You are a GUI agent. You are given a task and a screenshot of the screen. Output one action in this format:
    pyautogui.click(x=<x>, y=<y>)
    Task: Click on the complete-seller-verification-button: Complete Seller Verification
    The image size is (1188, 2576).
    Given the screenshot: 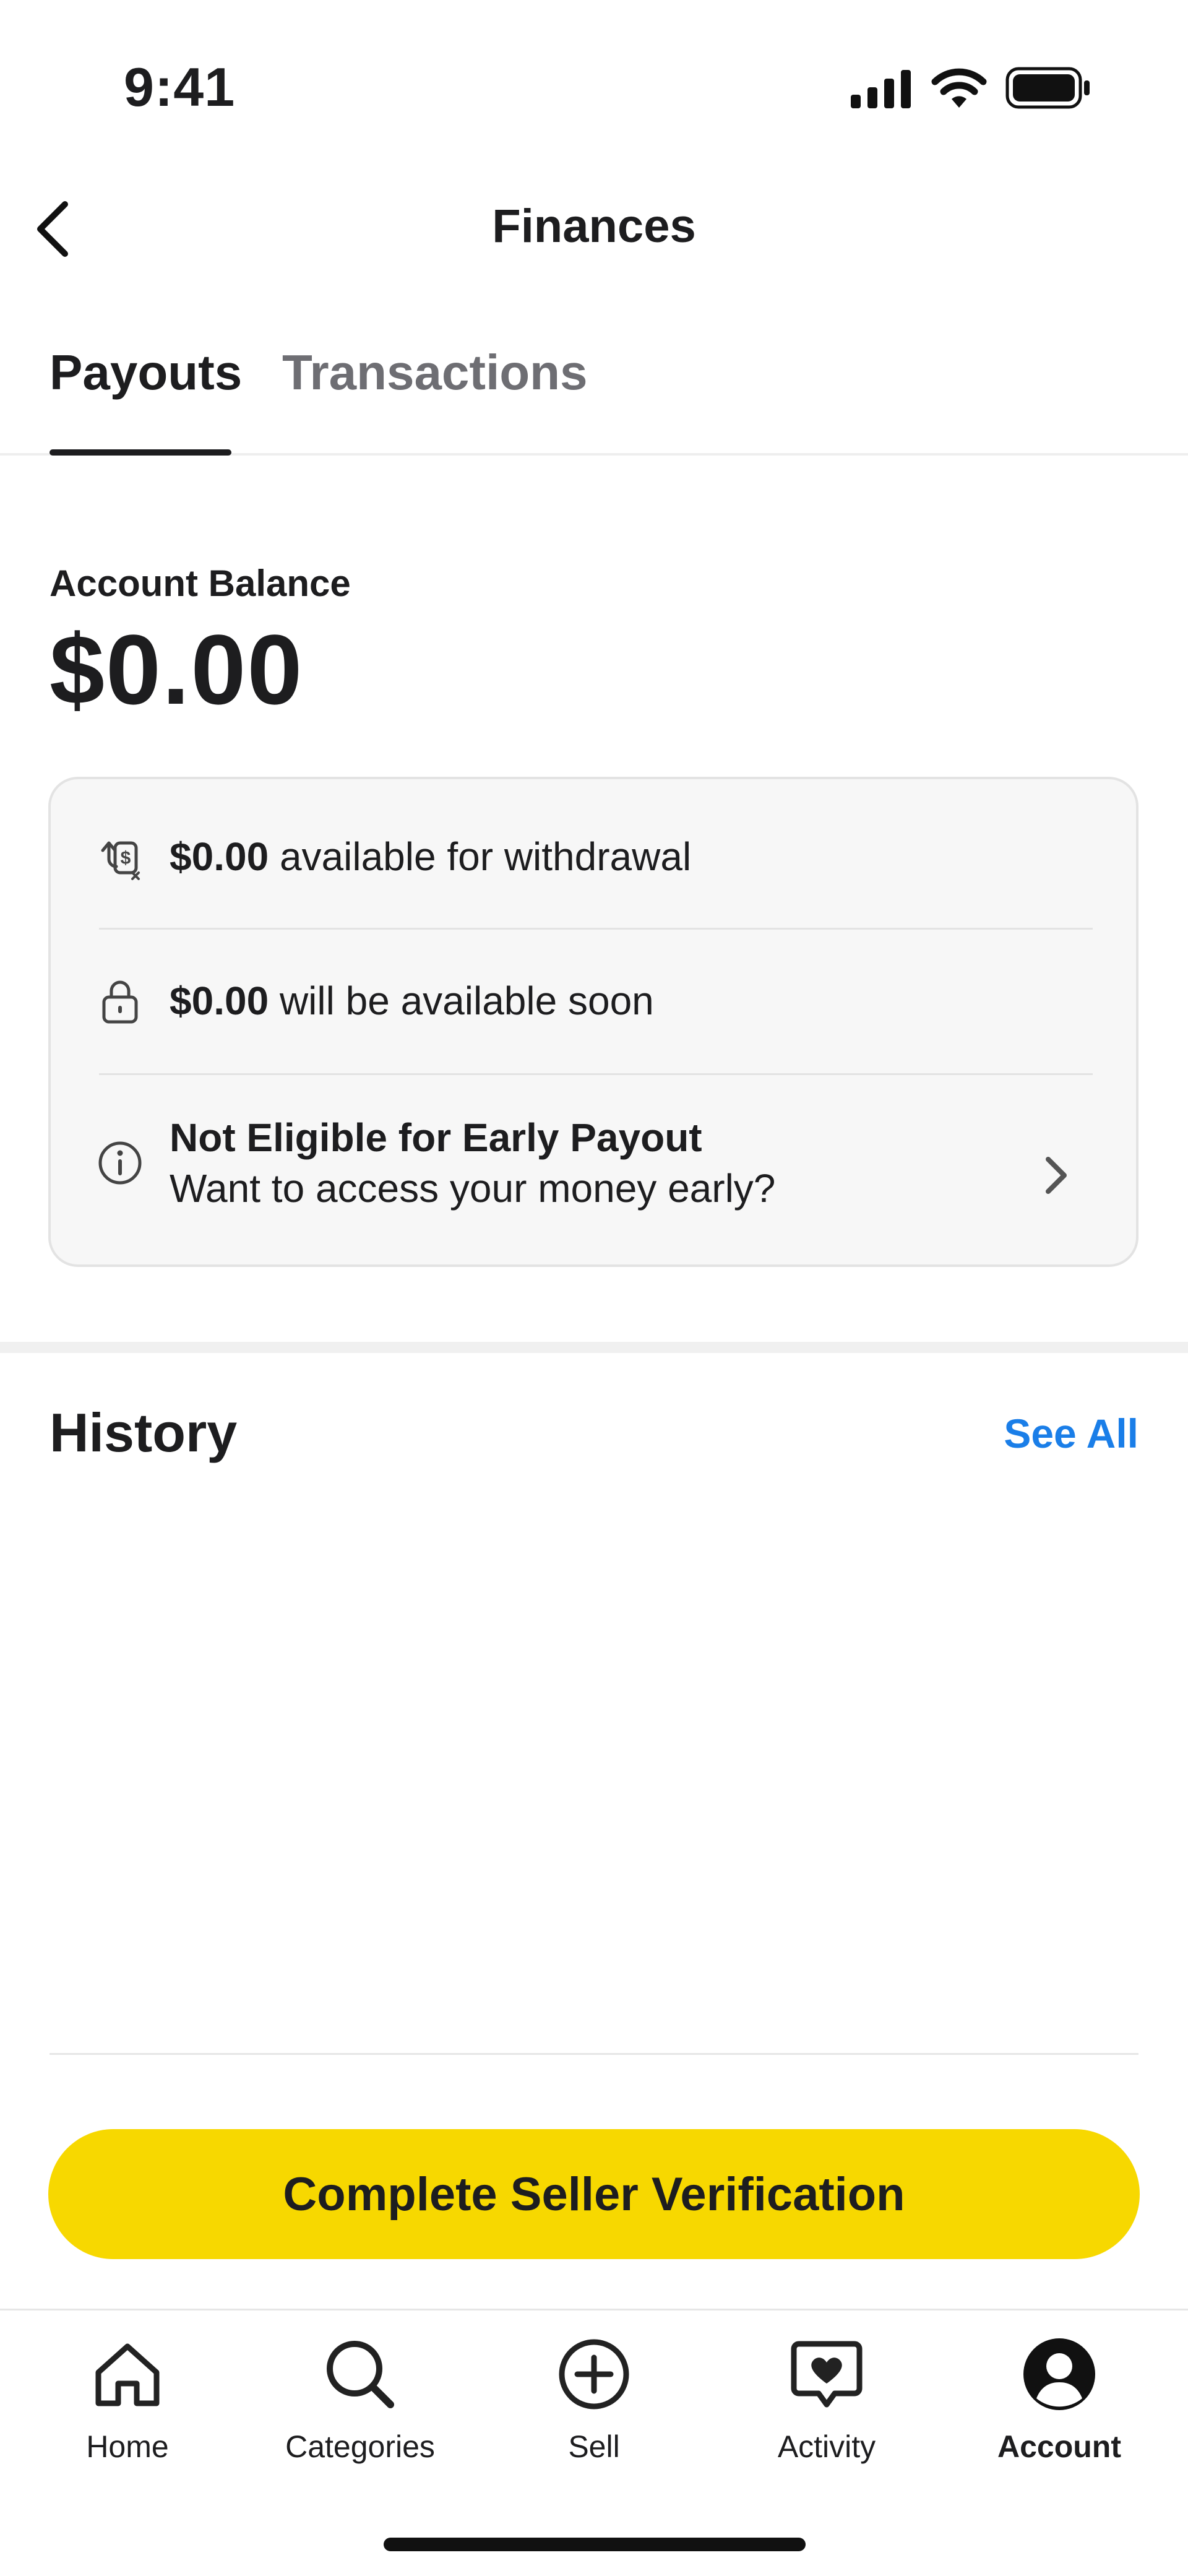 What is the action you would take?
    pyautogui.click(x=594, y=2194)
    